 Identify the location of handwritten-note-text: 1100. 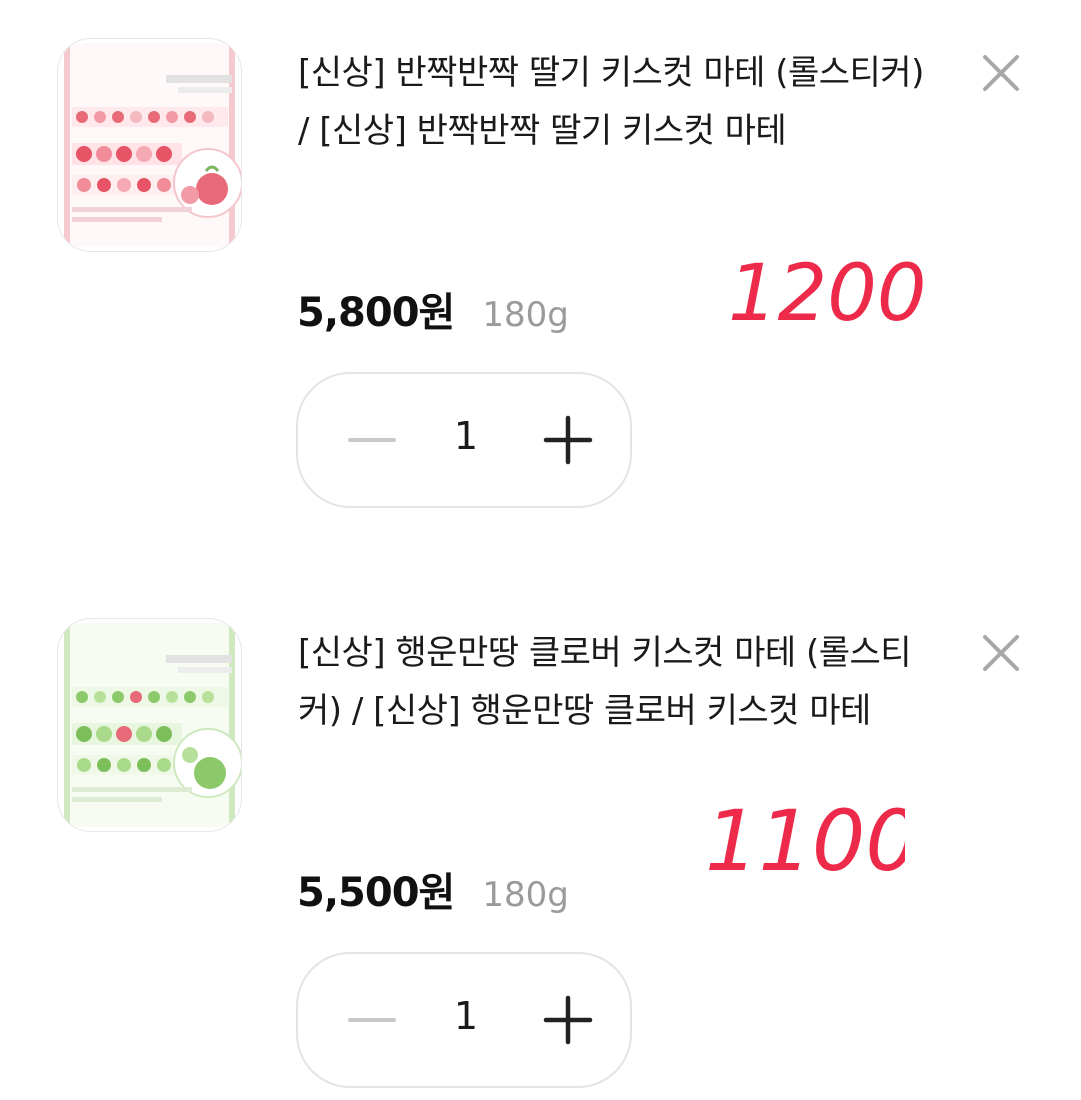
(805, 840).